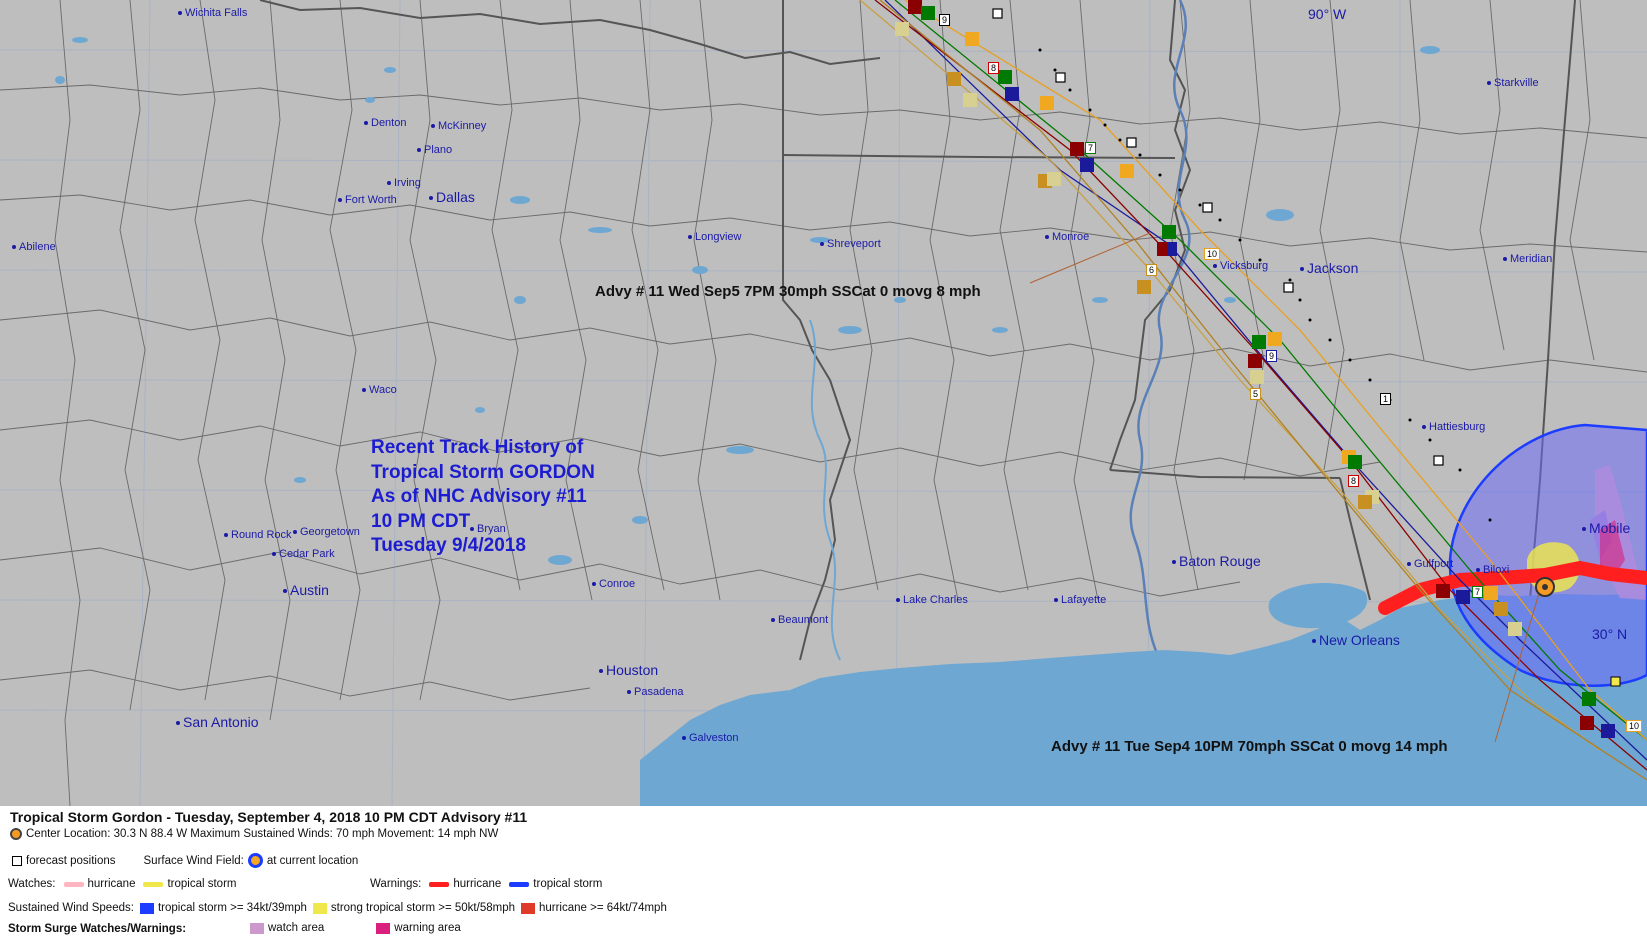  What do you see at coordinates (659, 692) in the screenshot?
I see `city-name: Pasadena` at bounding box center [659, 692].